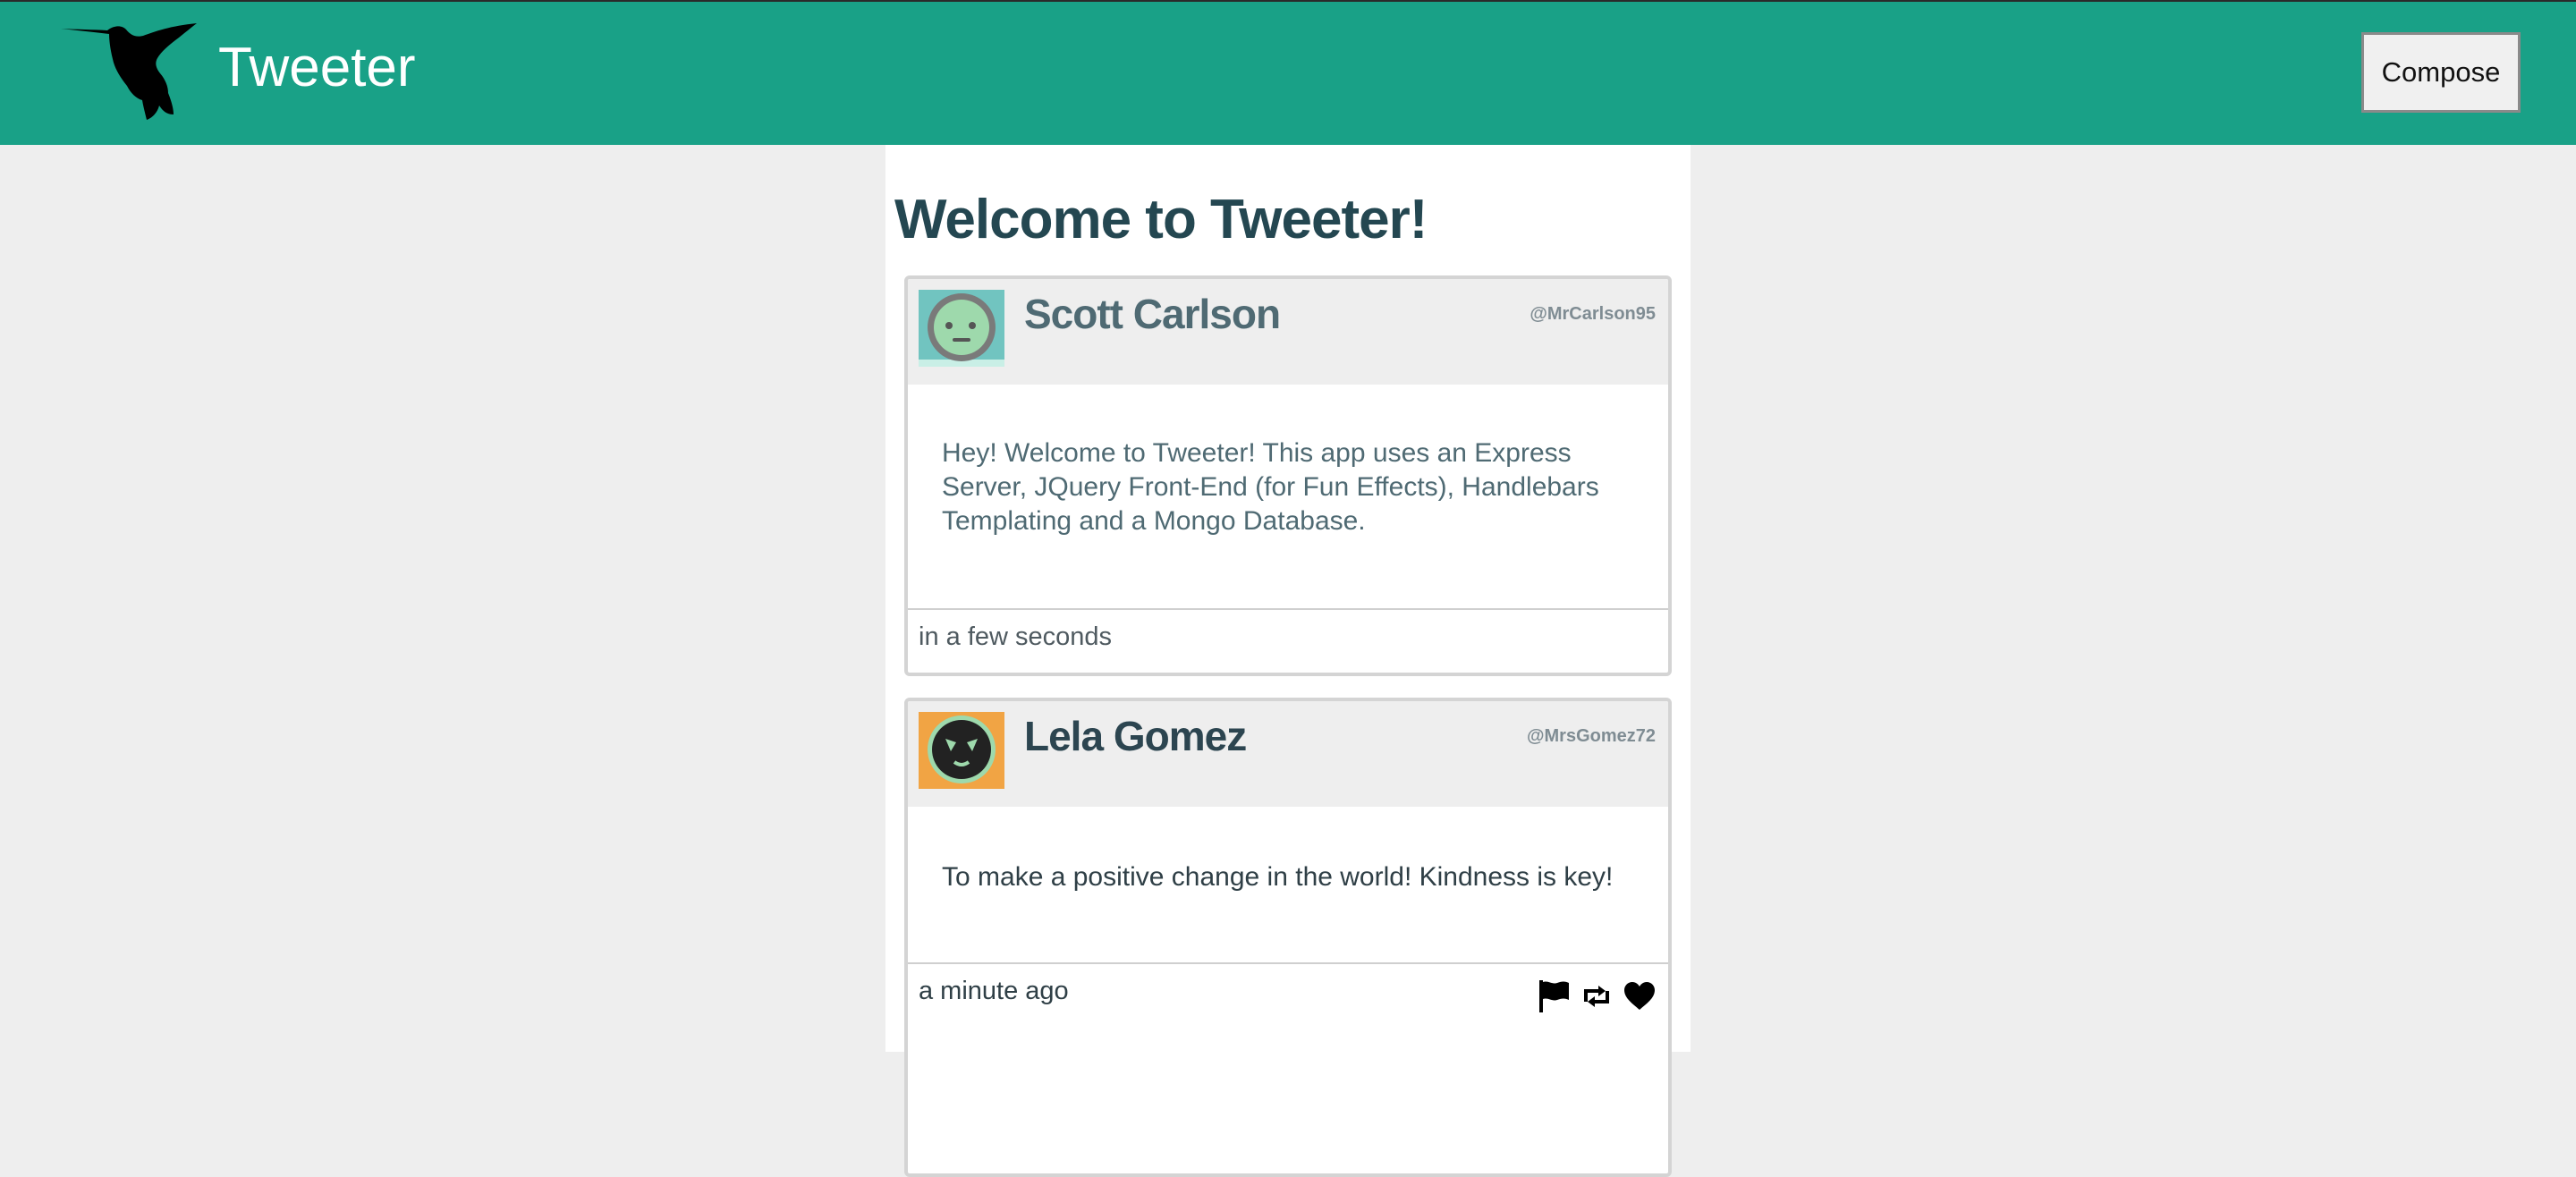  Describe the element at coordinates (1639, 996) in the screenshot. I see `heart-icon` at that location.